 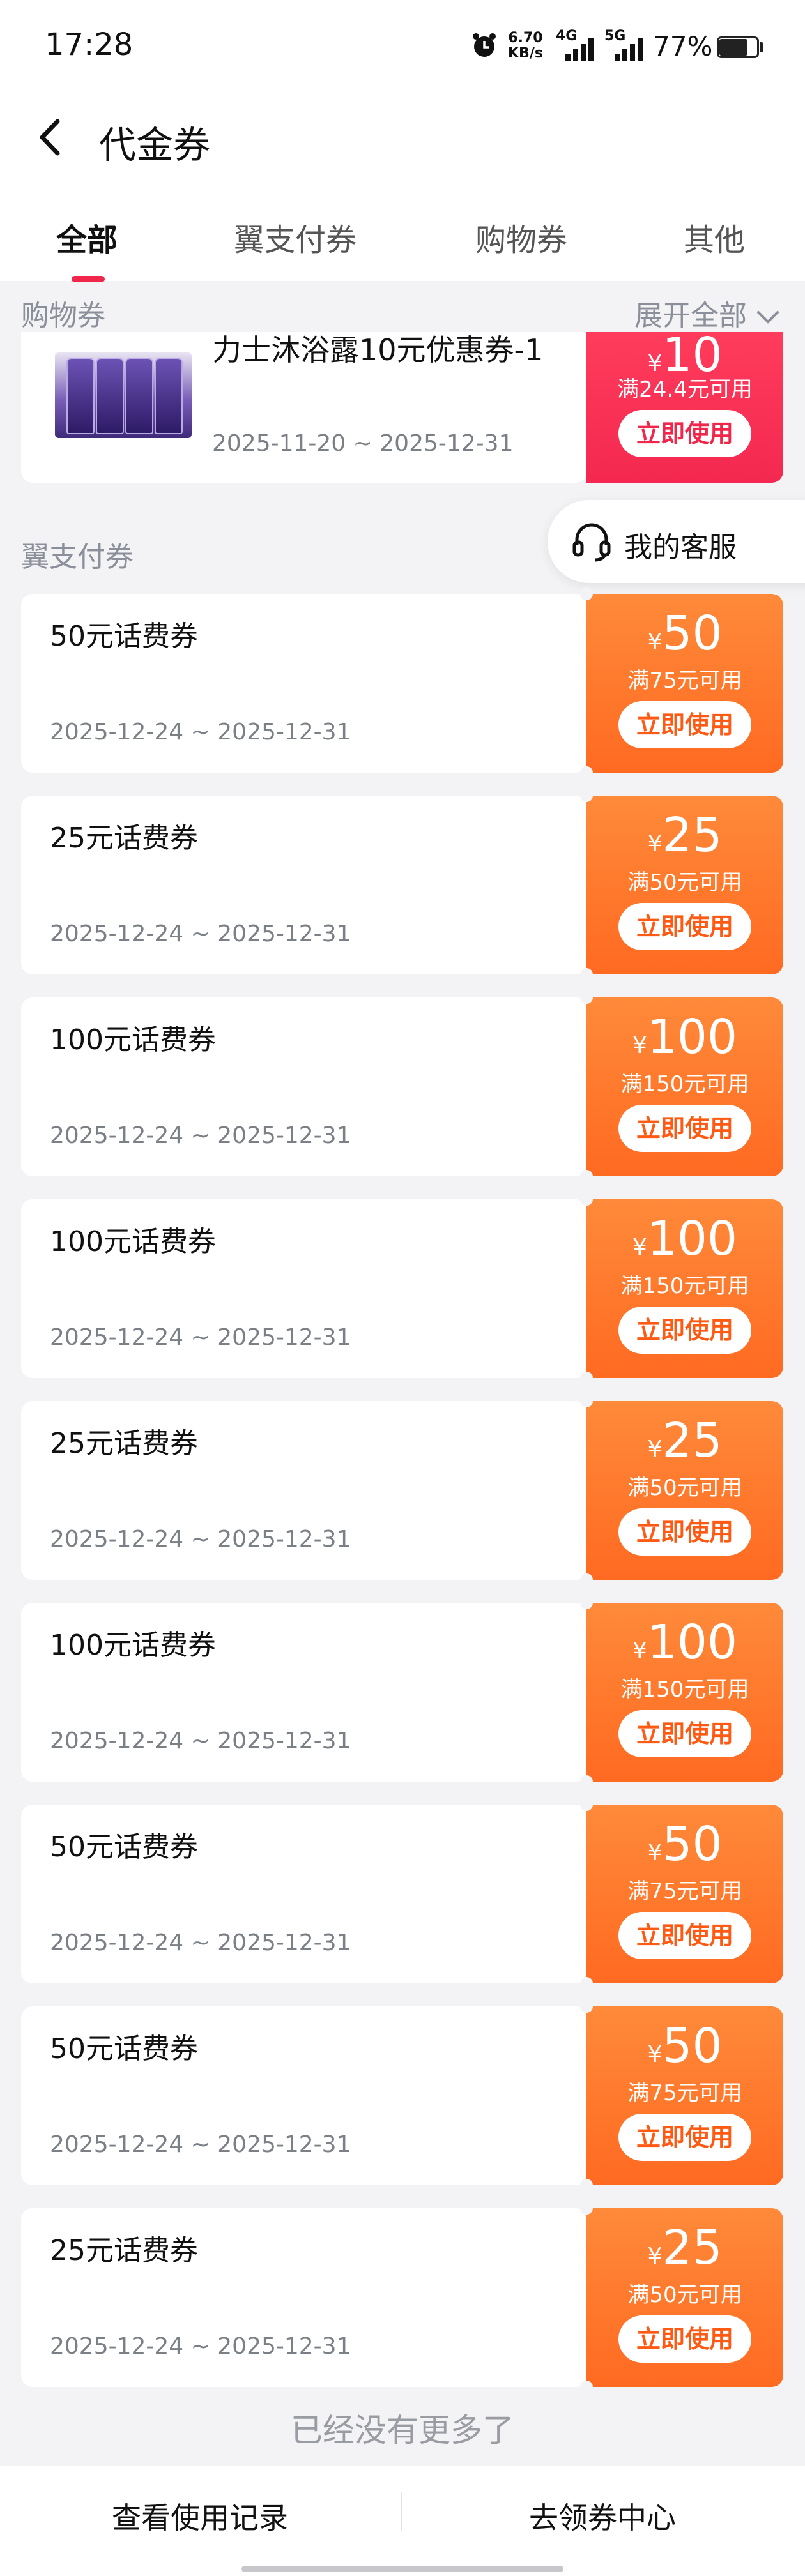 I want to click on bottom-bar: 查看使用记录 去领券中心, so click(x=402, y=2521).